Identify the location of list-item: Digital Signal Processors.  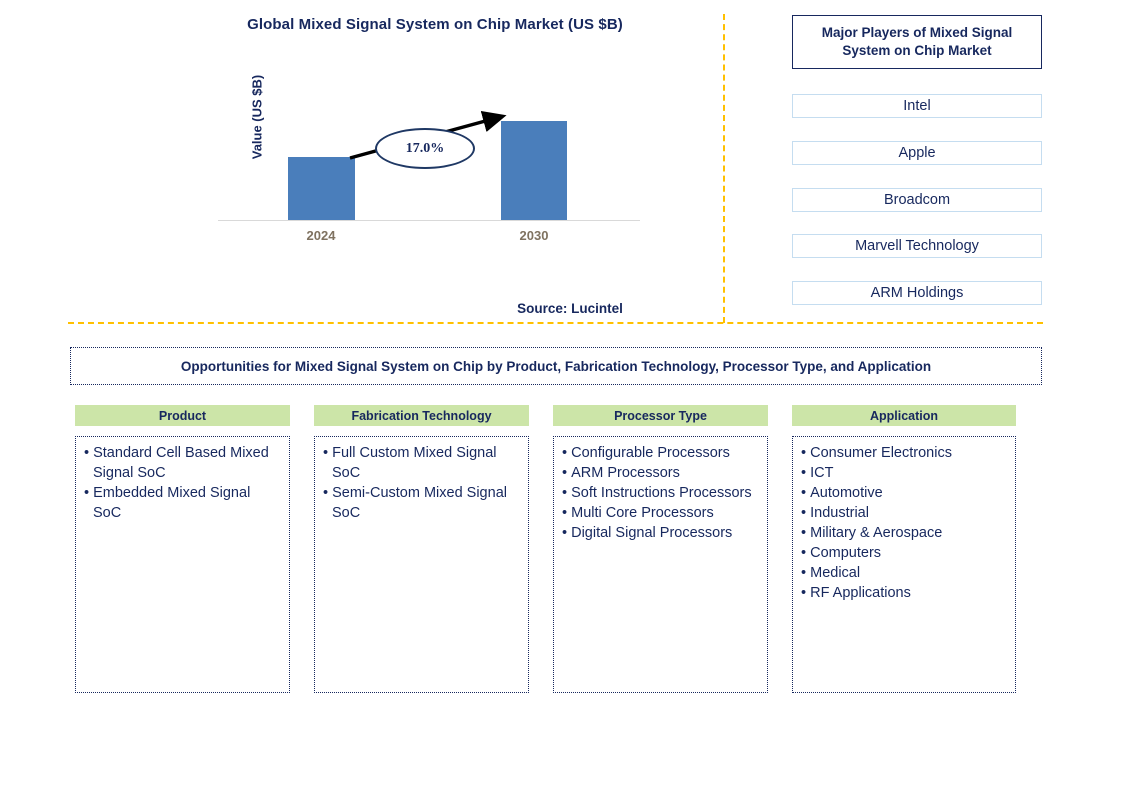
(660, 533).